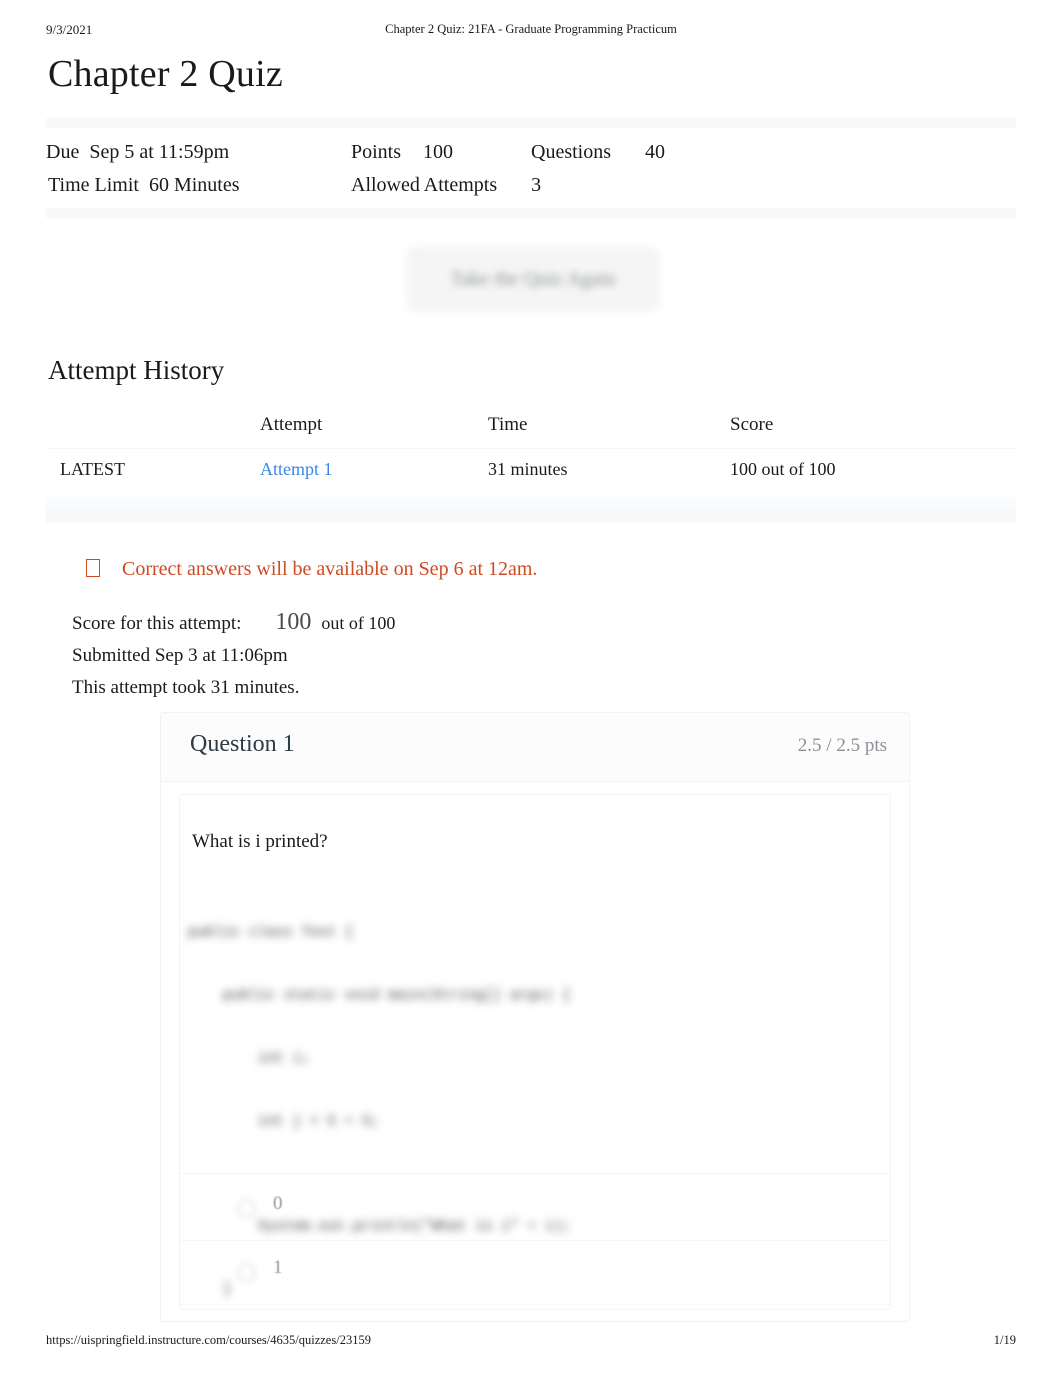 The width and height of the screenshot is (1062, 1377). What do you see at coordinates (1004, 1340) in the screenshot?
I see `footer-page-number: 1/19` at bounding box center [1004, 1340].